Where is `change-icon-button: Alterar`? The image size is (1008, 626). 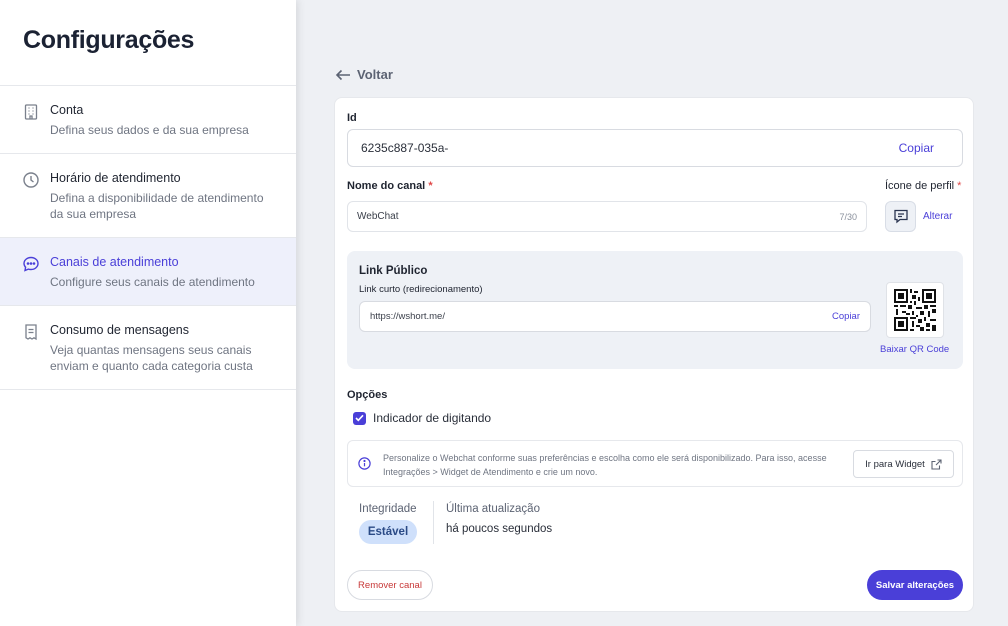 change-icon-button: Alterar is located at coordinates (937, 216).